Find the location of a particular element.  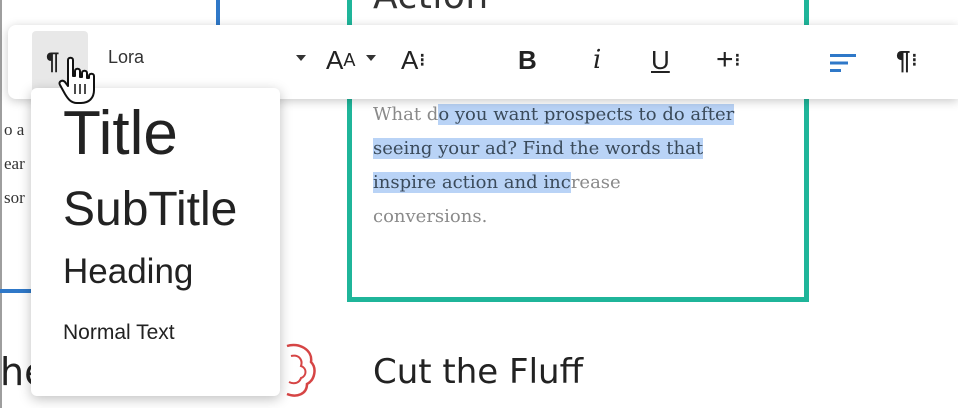

body-line-4: conversions. is located at coordinates (430, 216).